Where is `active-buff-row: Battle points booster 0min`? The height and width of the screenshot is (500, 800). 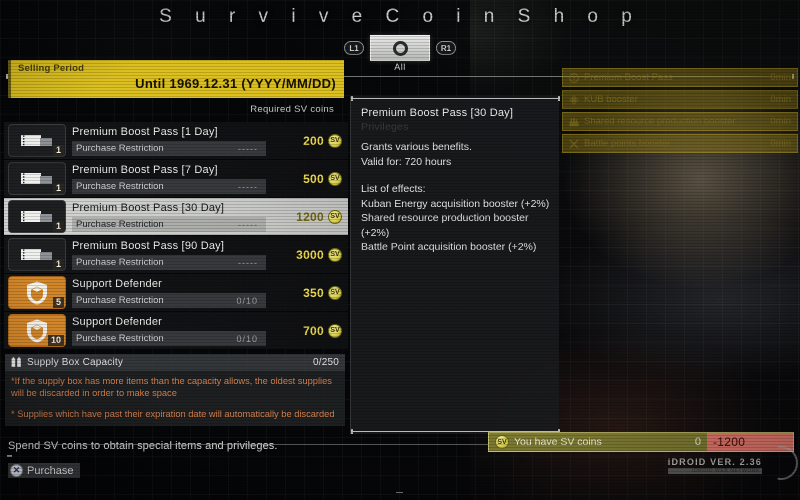 active-buff-row: Battle points booster 0min is located at coordinates (680, 143).